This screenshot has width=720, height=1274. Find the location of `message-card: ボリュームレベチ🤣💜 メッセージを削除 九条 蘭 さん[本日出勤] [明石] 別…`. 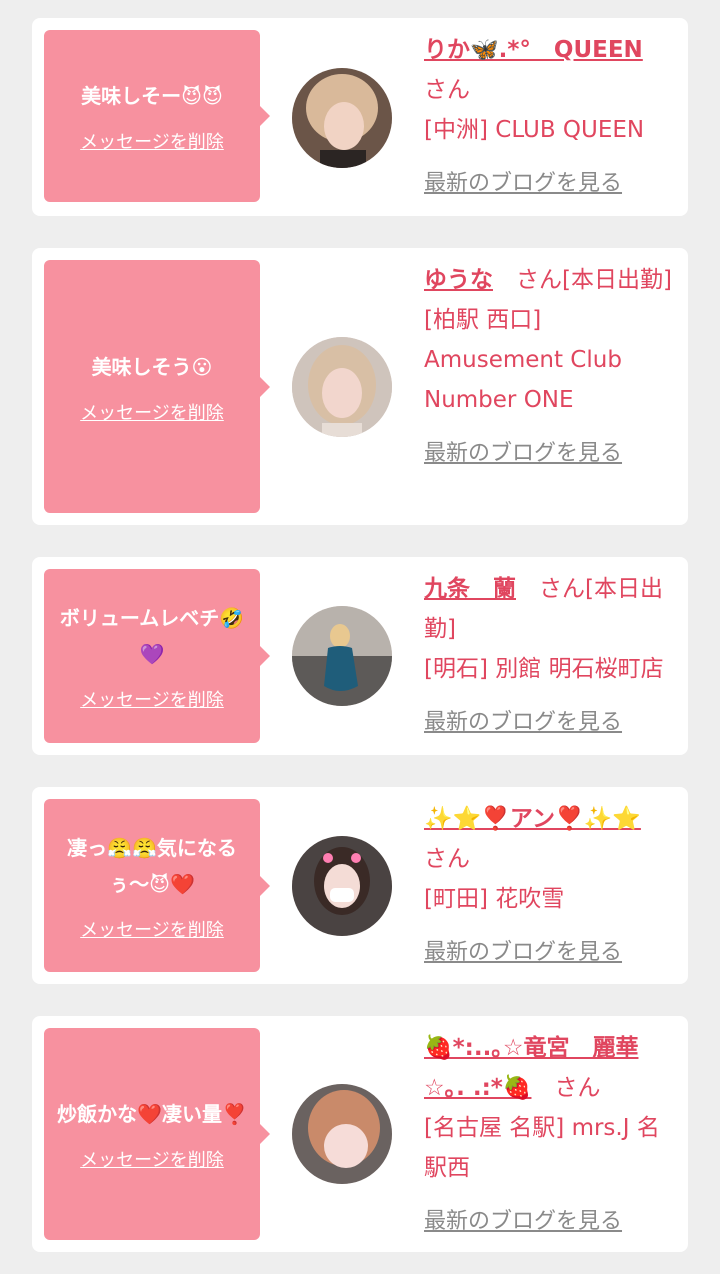

message-card: ボリュームレベチ🤣💜 メッセージを削除 九条 蘭 さん[本日出勤] [明石] 別… is located at coordinates (360, 656).